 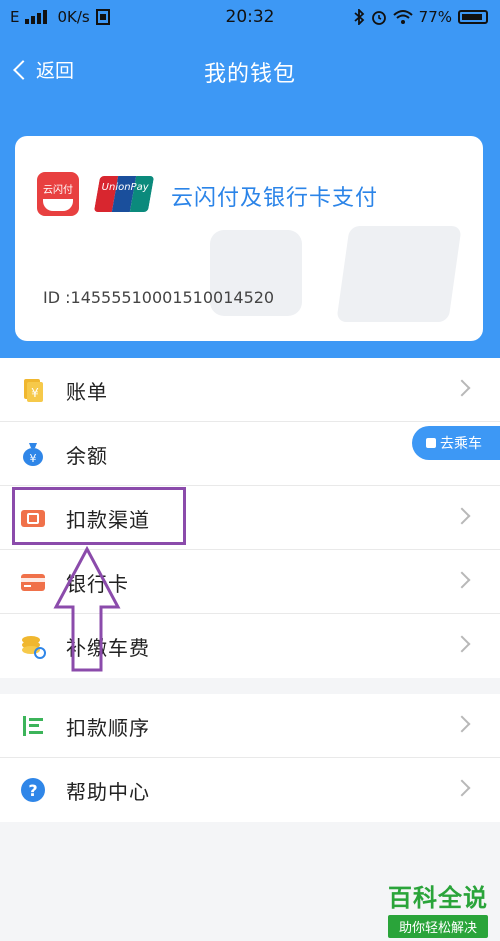 What do you see at coordinates (87, 392) in the screenshot?
I see `menu-item-label: 账单` at bounding box center [87, 392].